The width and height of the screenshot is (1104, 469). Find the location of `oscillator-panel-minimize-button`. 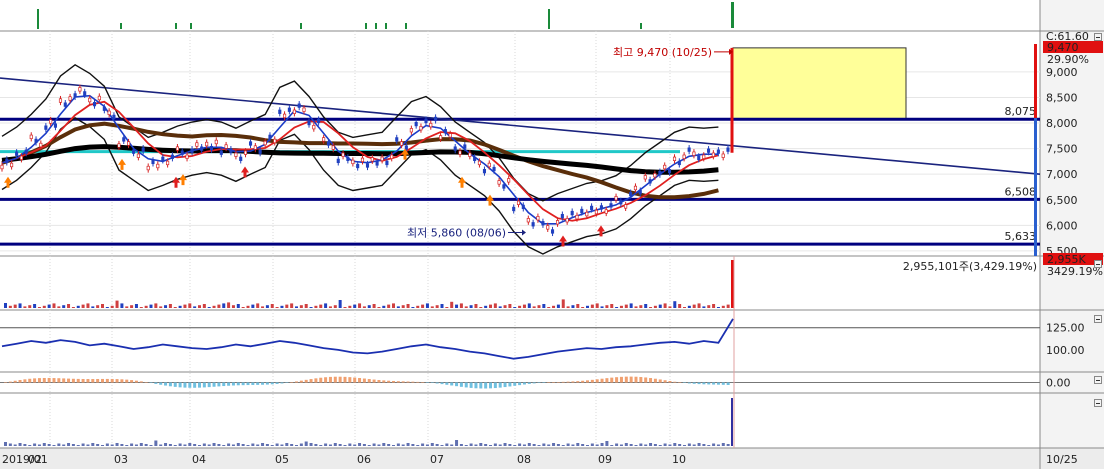

oscillator-panel-minimize-button is located at coordinates (1098, 380).